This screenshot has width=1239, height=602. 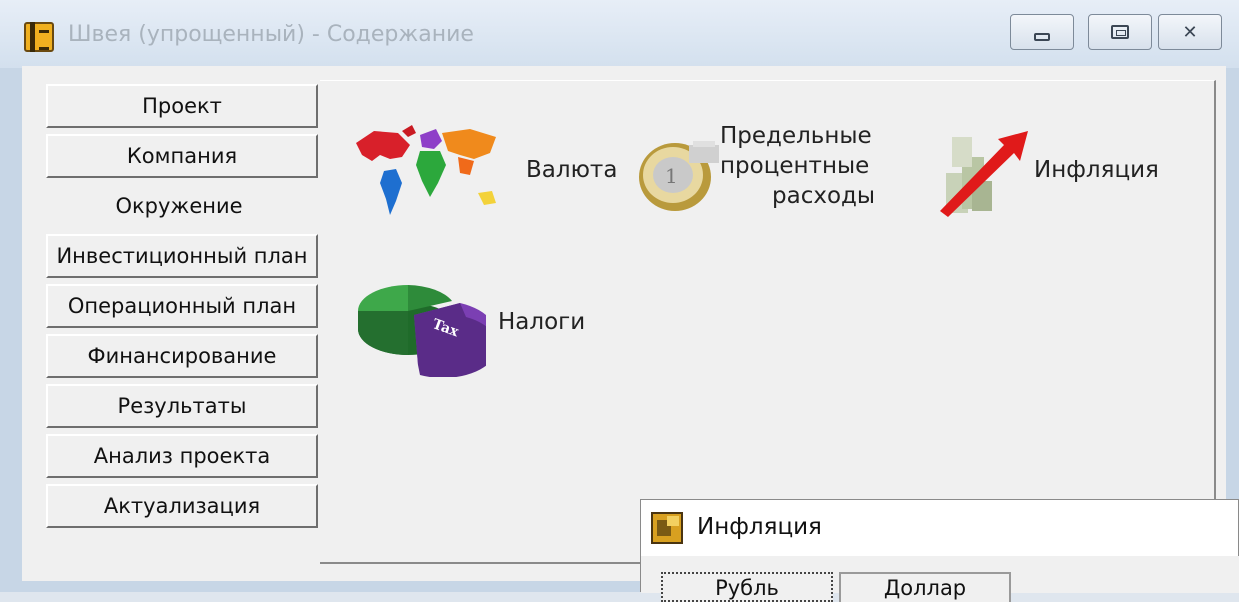 What do you see at coordinates (426, 170) in the screenshot?
I see `world-map-icon` at bounding box center [426, 170].